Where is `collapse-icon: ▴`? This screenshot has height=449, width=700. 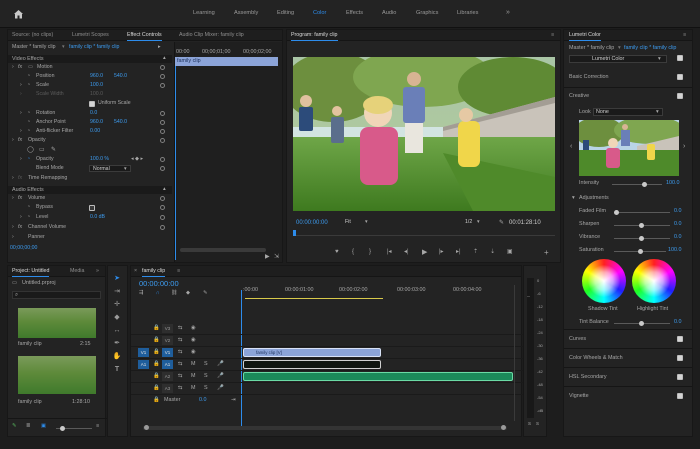
collapse-icon: ▴ is located at coordinates (164, 189).